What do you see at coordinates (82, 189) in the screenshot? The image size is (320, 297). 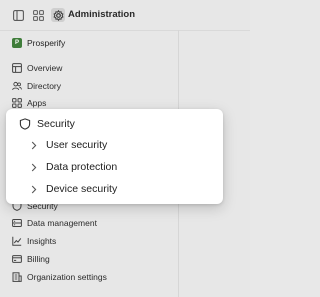 I see `menu-item-label: Device security` at bounding box center [82, 189].